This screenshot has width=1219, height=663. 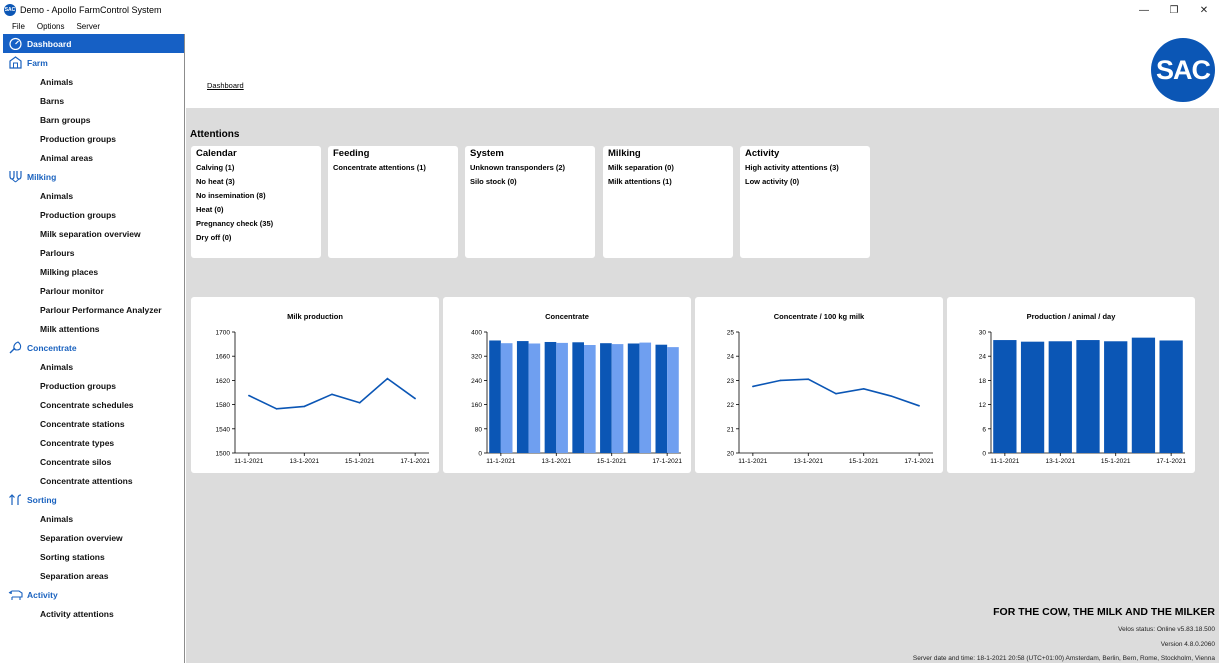 I want to click on attention-item: Pregnancy check (35), so click(x=256, y=224).